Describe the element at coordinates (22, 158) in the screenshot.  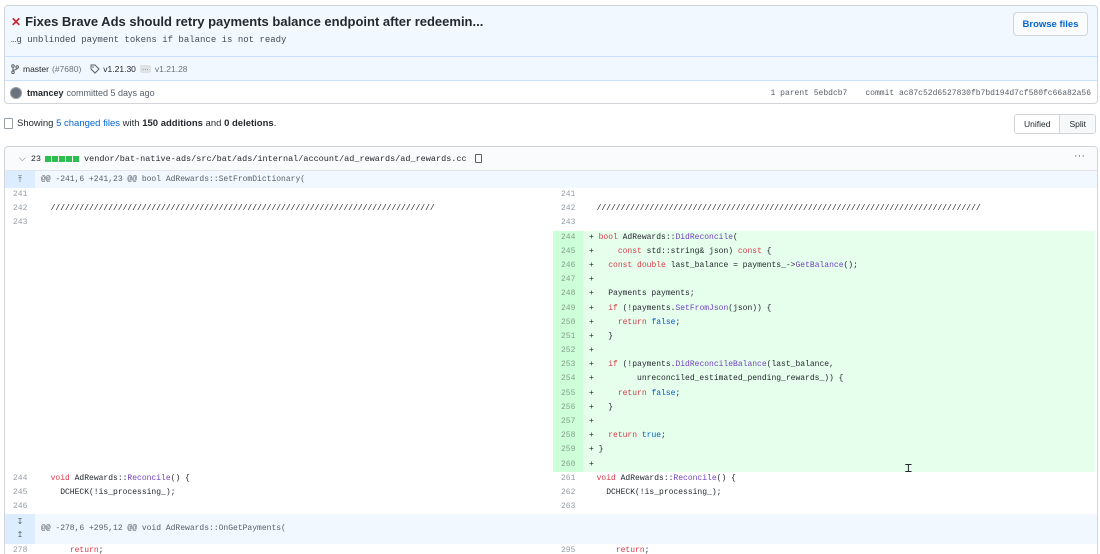
I see `chevron-down-icon: ⌵` at that location.